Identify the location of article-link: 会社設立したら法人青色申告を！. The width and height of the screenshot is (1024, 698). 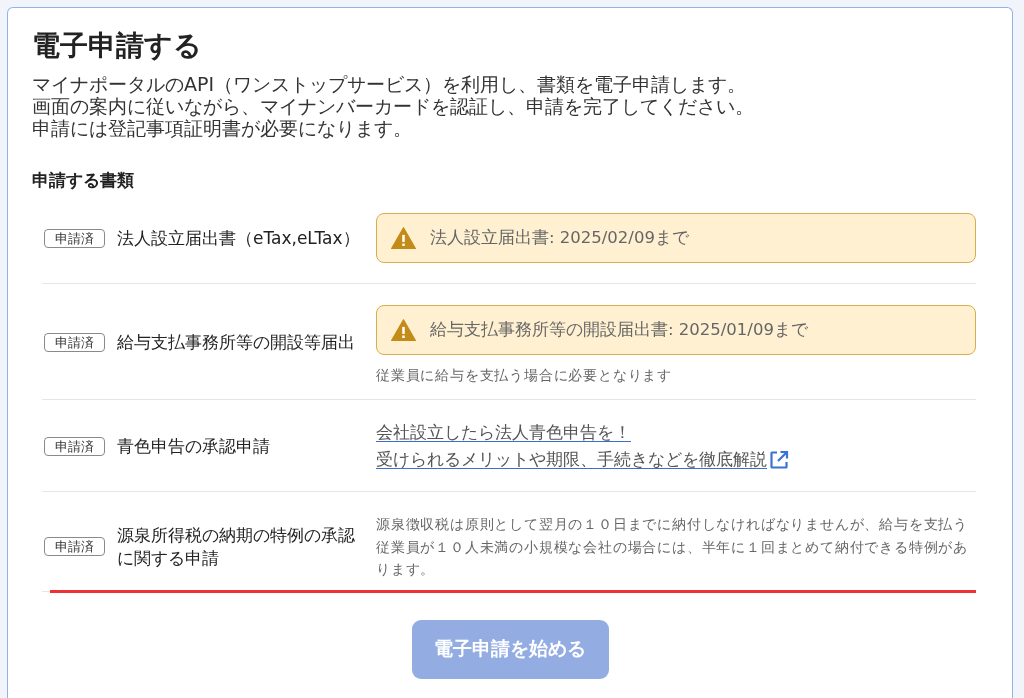
(503, 432).